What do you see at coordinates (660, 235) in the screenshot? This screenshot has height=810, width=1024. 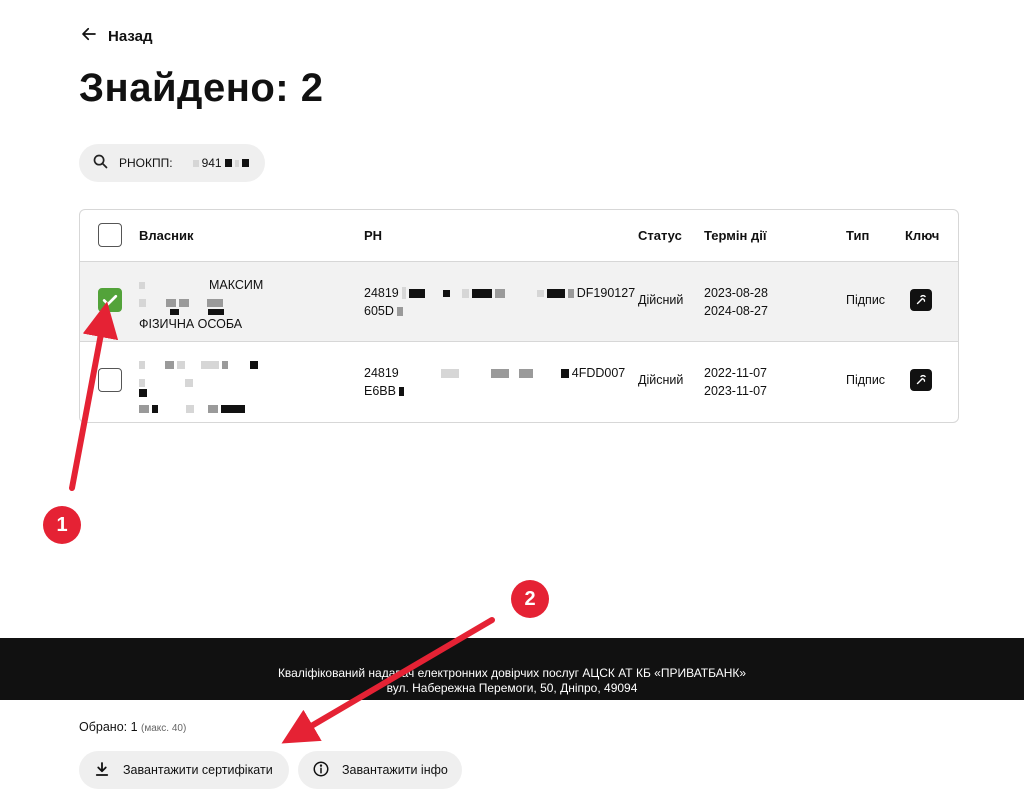 I see `header-status: Статус` at bounding box center [660, 235].